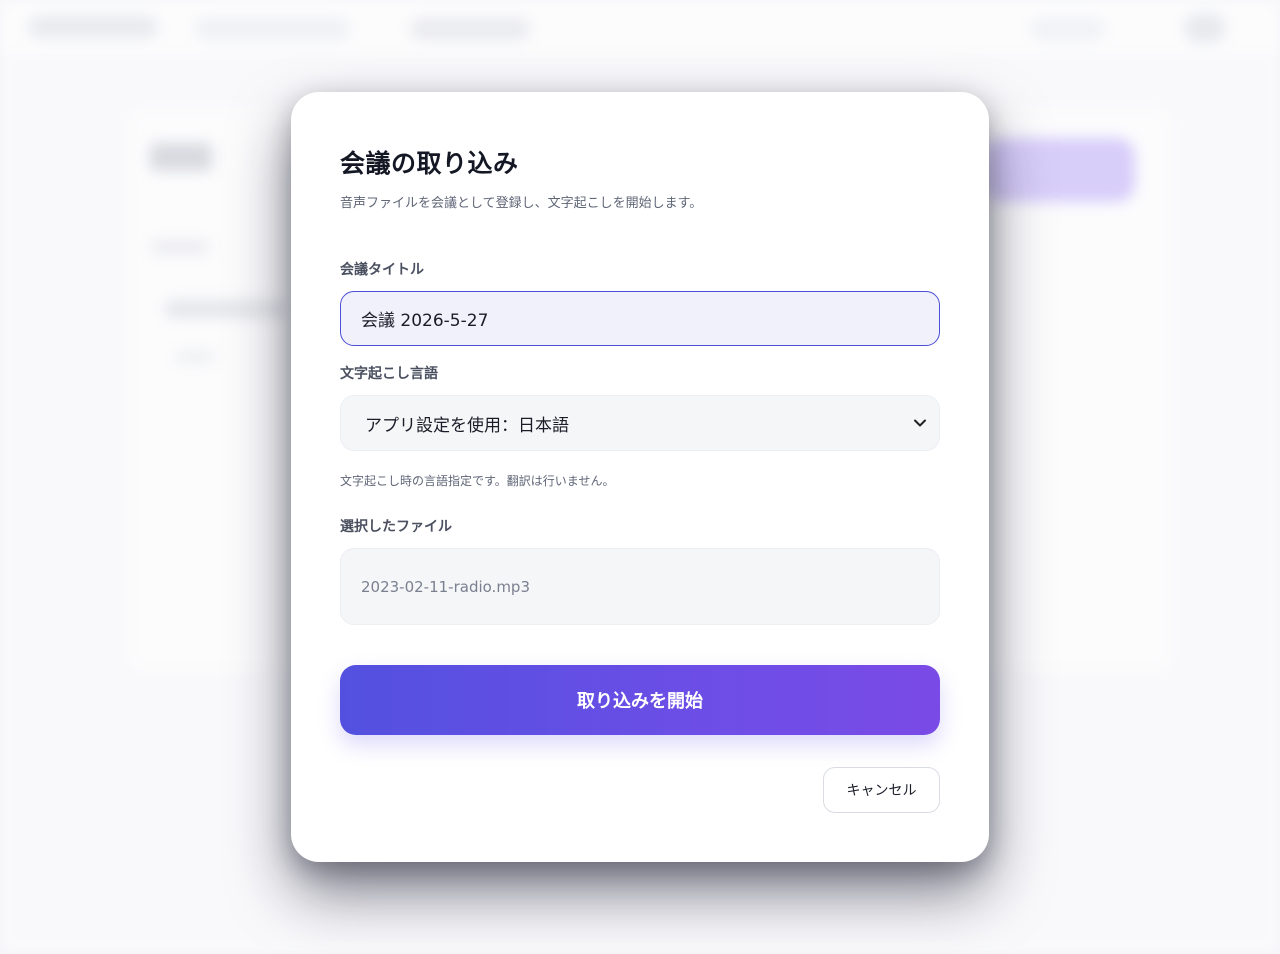 This screenshot has height=954, width=1280. Describe the element at coordinates (640, 423) in the screenshot. I see `transcription-language-select: アプリ設定を使用：日本語` at that location.